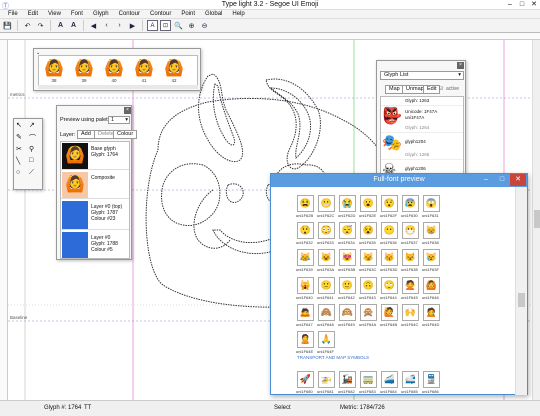  Describe the element at coordinates (305, 203) in the screenshot. I see `glyph-cell: 😫` at that location.